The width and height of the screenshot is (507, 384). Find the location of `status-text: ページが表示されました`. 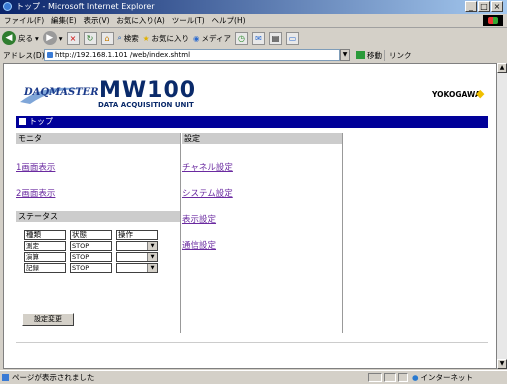

status-text: ページが表示されました is located at coordinates (53, 377).